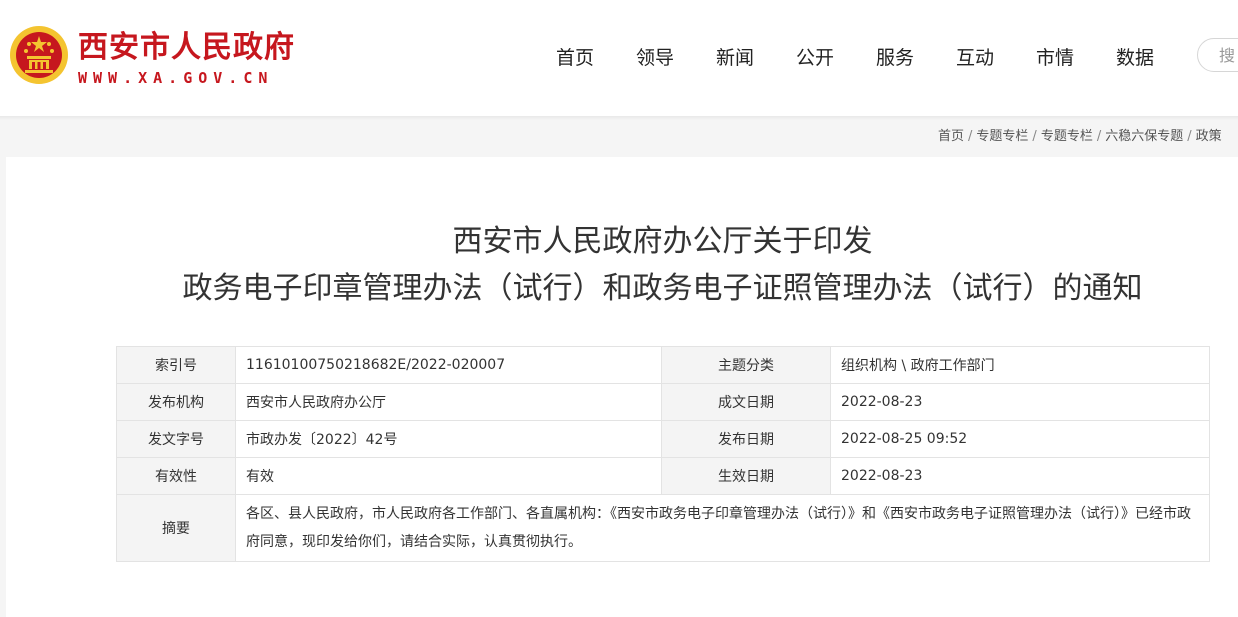 The image size is (1238, 617). What do you see at coordinates (176, 365) in the screenshot?
I see `index-no-label: 索引号` at bounding box center [176, 365].